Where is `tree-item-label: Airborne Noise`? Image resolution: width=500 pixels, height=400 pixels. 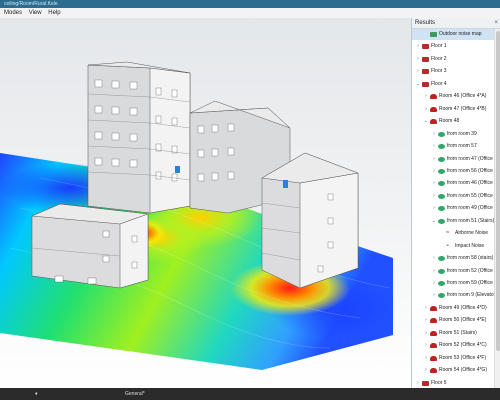 tree-item-label: Airborne Noise is located at coordinates (472, 233).